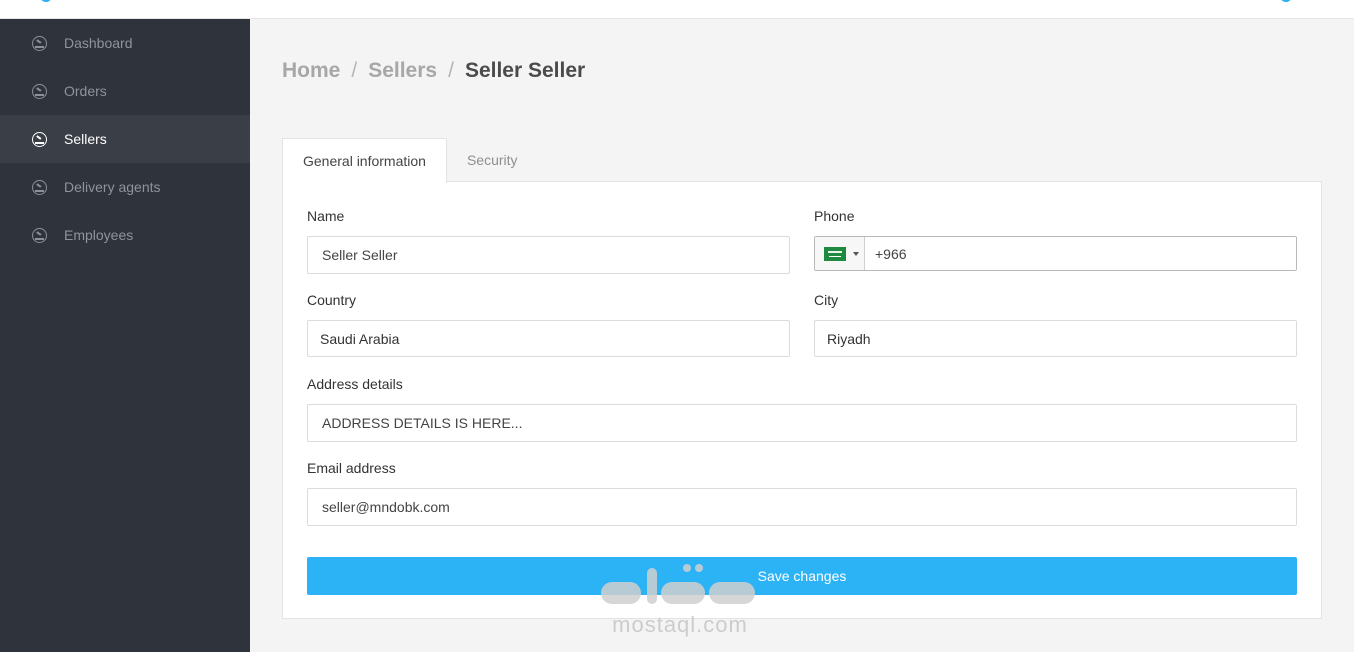 The height and width of the screenshot is (652, 1354). What do you see at coordinates (85, 139) in the screenshot?
I see `sidebar-item-label: Sellers` at bounding box center [85, 139].